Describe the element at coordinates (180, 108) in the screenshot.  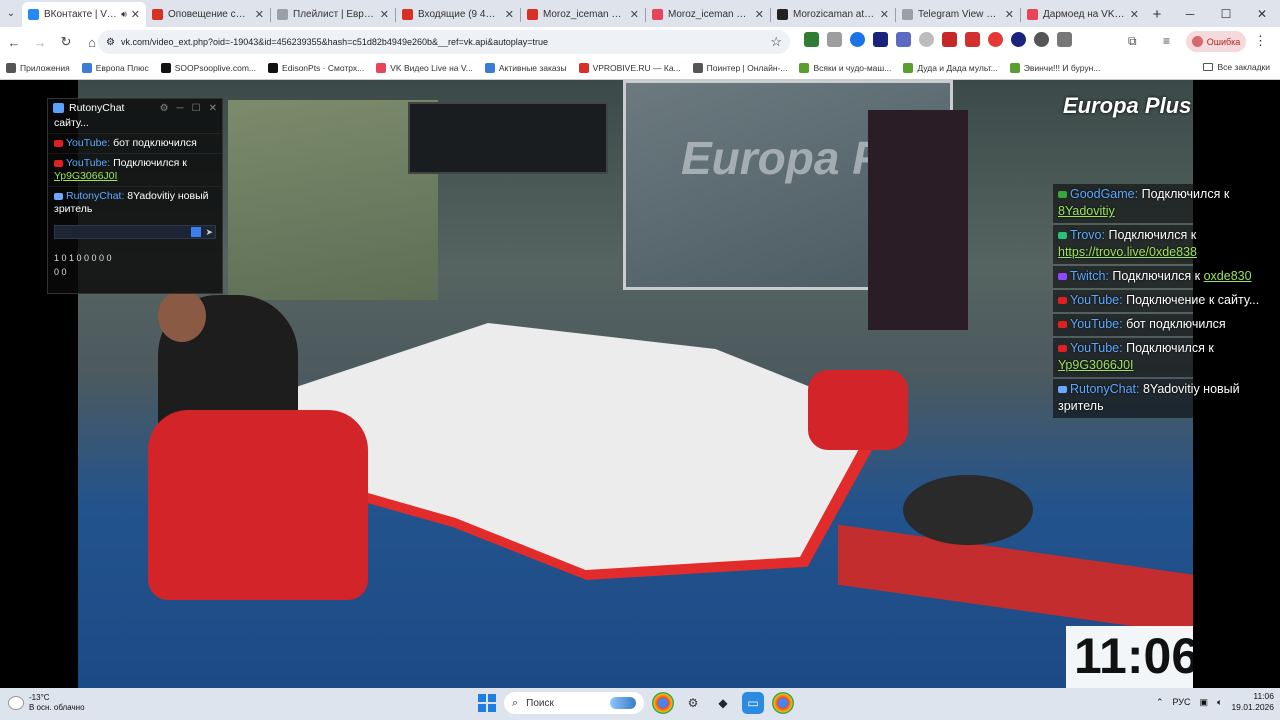
I see `minimize-chat-icon: ─` at that location.